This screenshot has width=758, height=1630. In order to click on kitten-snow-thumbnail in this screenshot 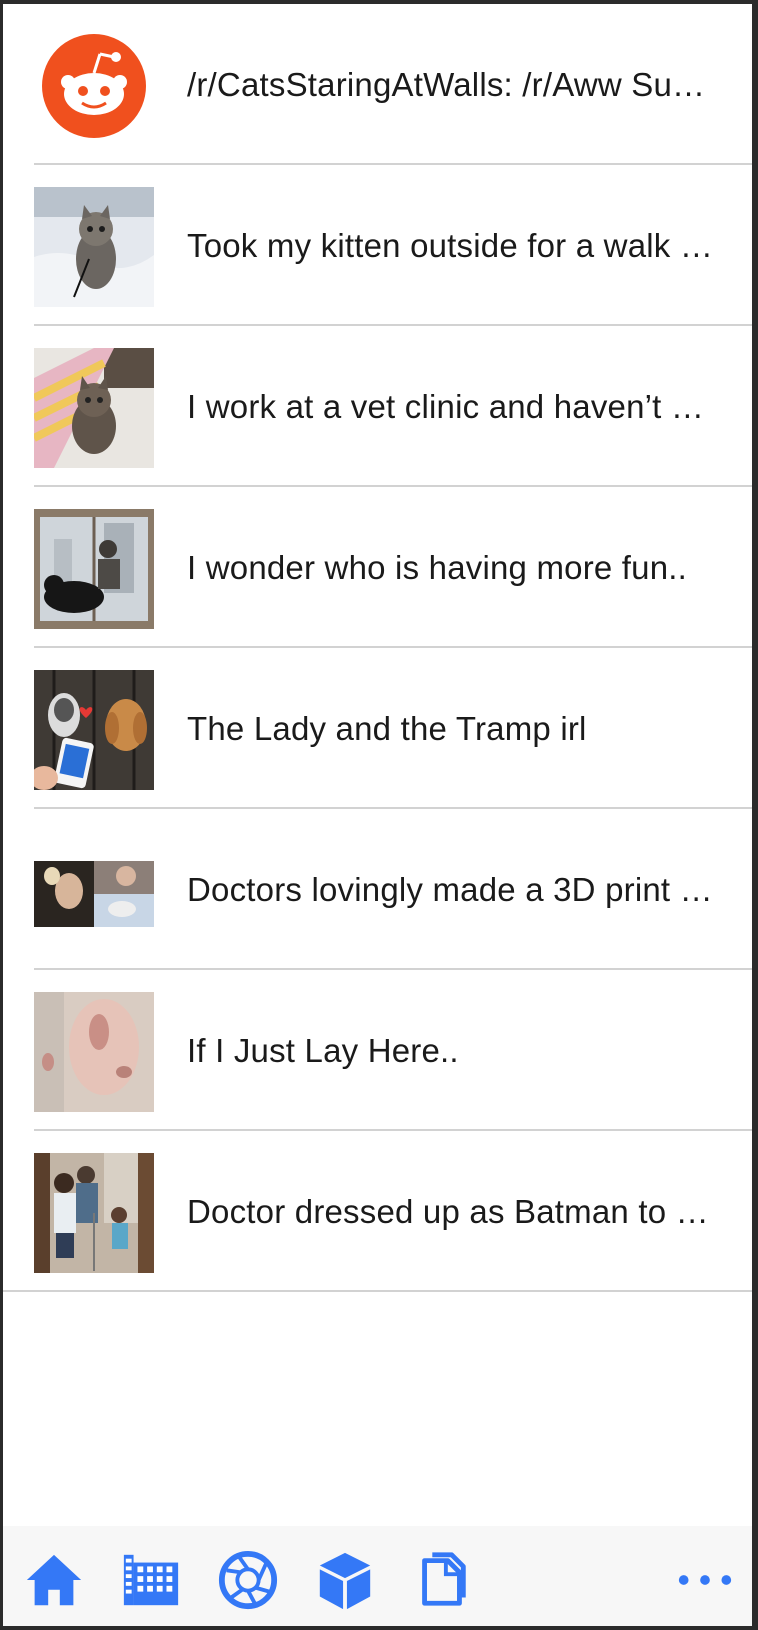, I will do `click(94, 247)`.